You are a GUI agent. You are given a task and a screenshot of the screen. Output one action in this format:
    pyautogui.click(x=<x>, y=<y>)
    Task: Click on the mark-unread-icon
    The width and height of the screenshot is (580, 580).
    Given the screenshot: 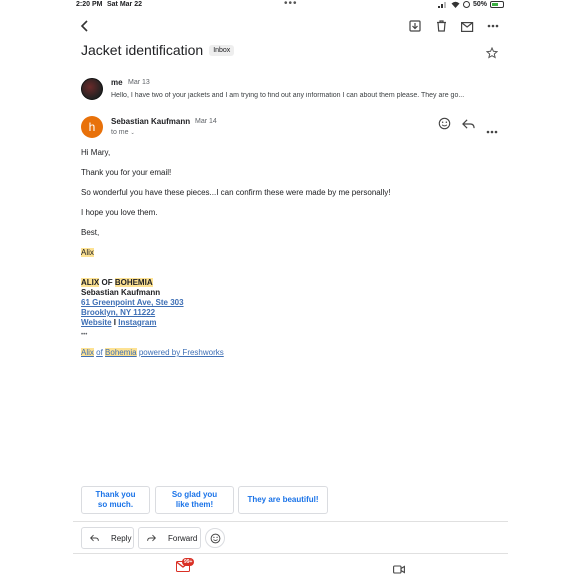 What is the action you would take?
    pyautogui.click(x=467, y=26)
    